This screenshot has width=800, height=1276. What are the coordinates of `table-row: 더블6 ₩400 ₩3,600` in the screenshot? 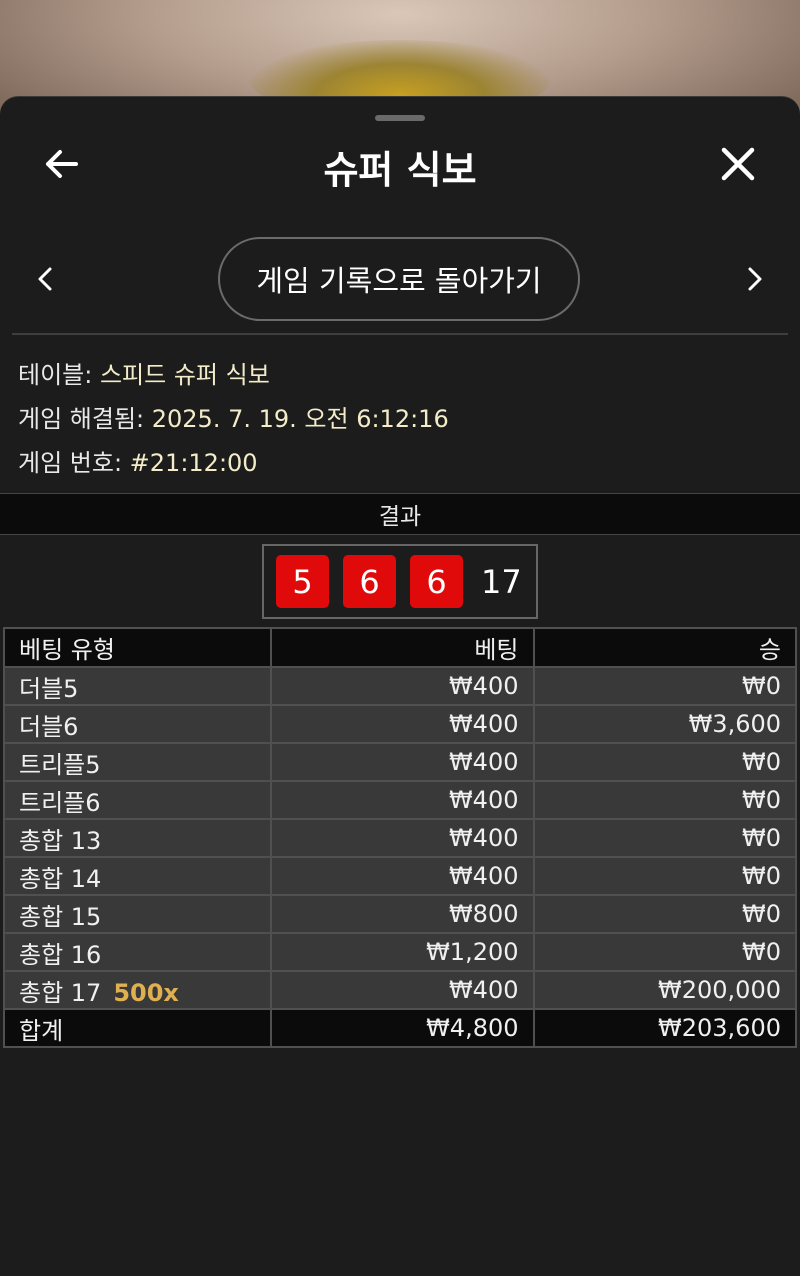 It's located at (400, 724).